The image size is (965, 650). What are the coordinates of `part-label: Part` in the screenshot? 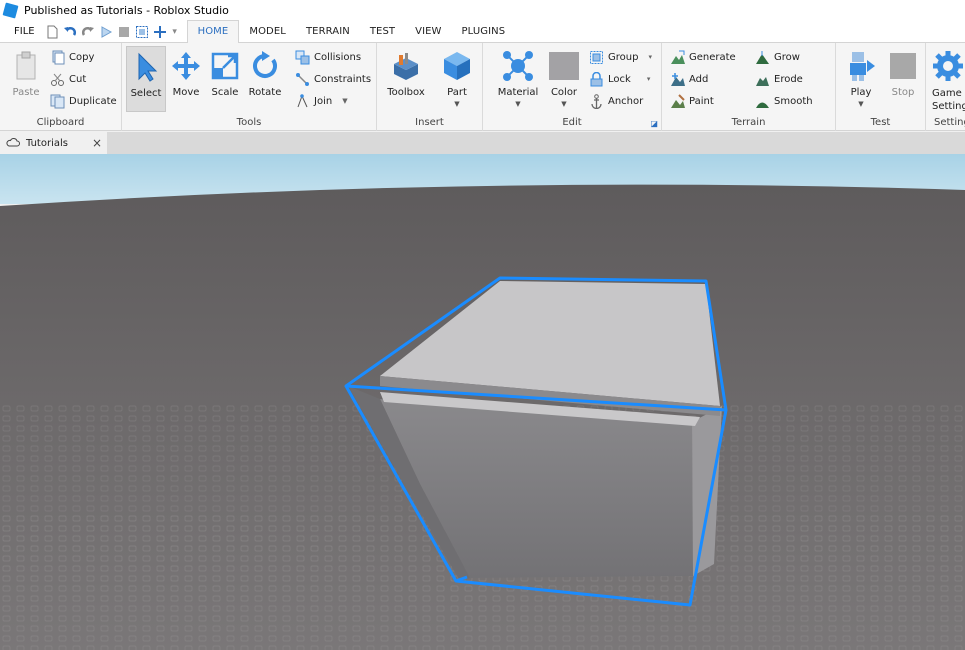 It's located at (457, 92).